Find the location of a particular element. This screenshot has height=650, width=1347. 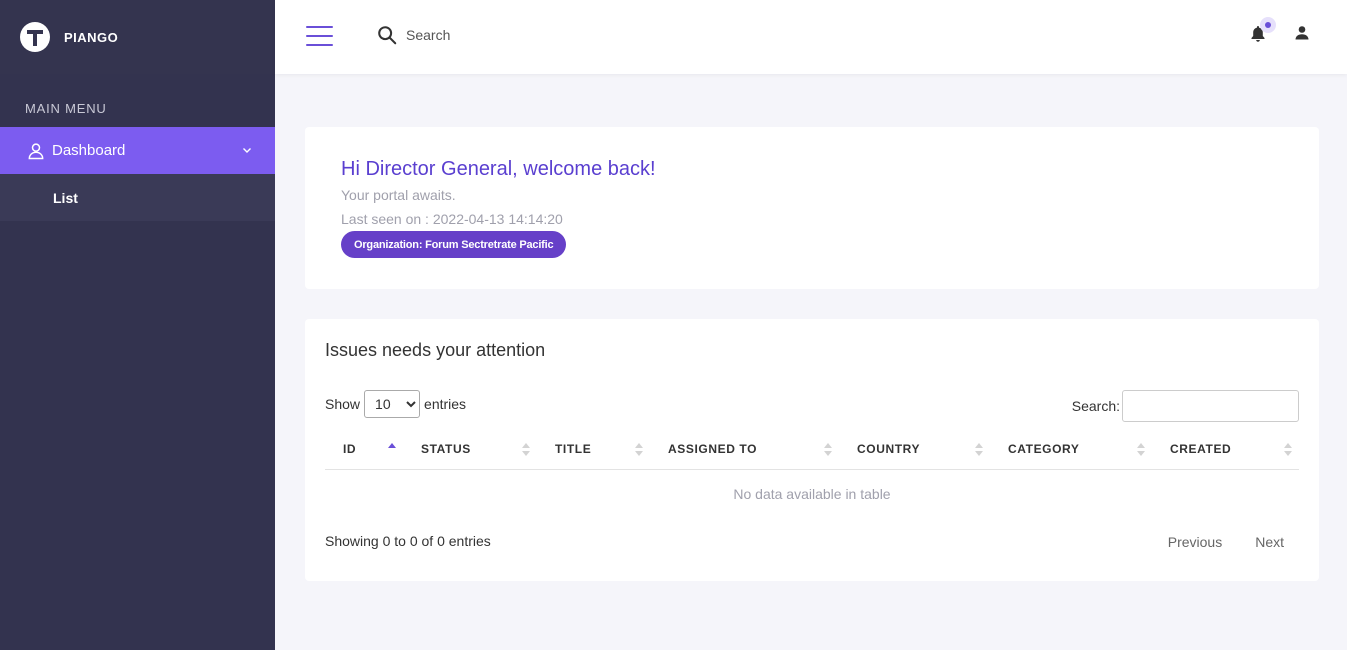

brand: PIANGO is located at coordinates (137, 37).